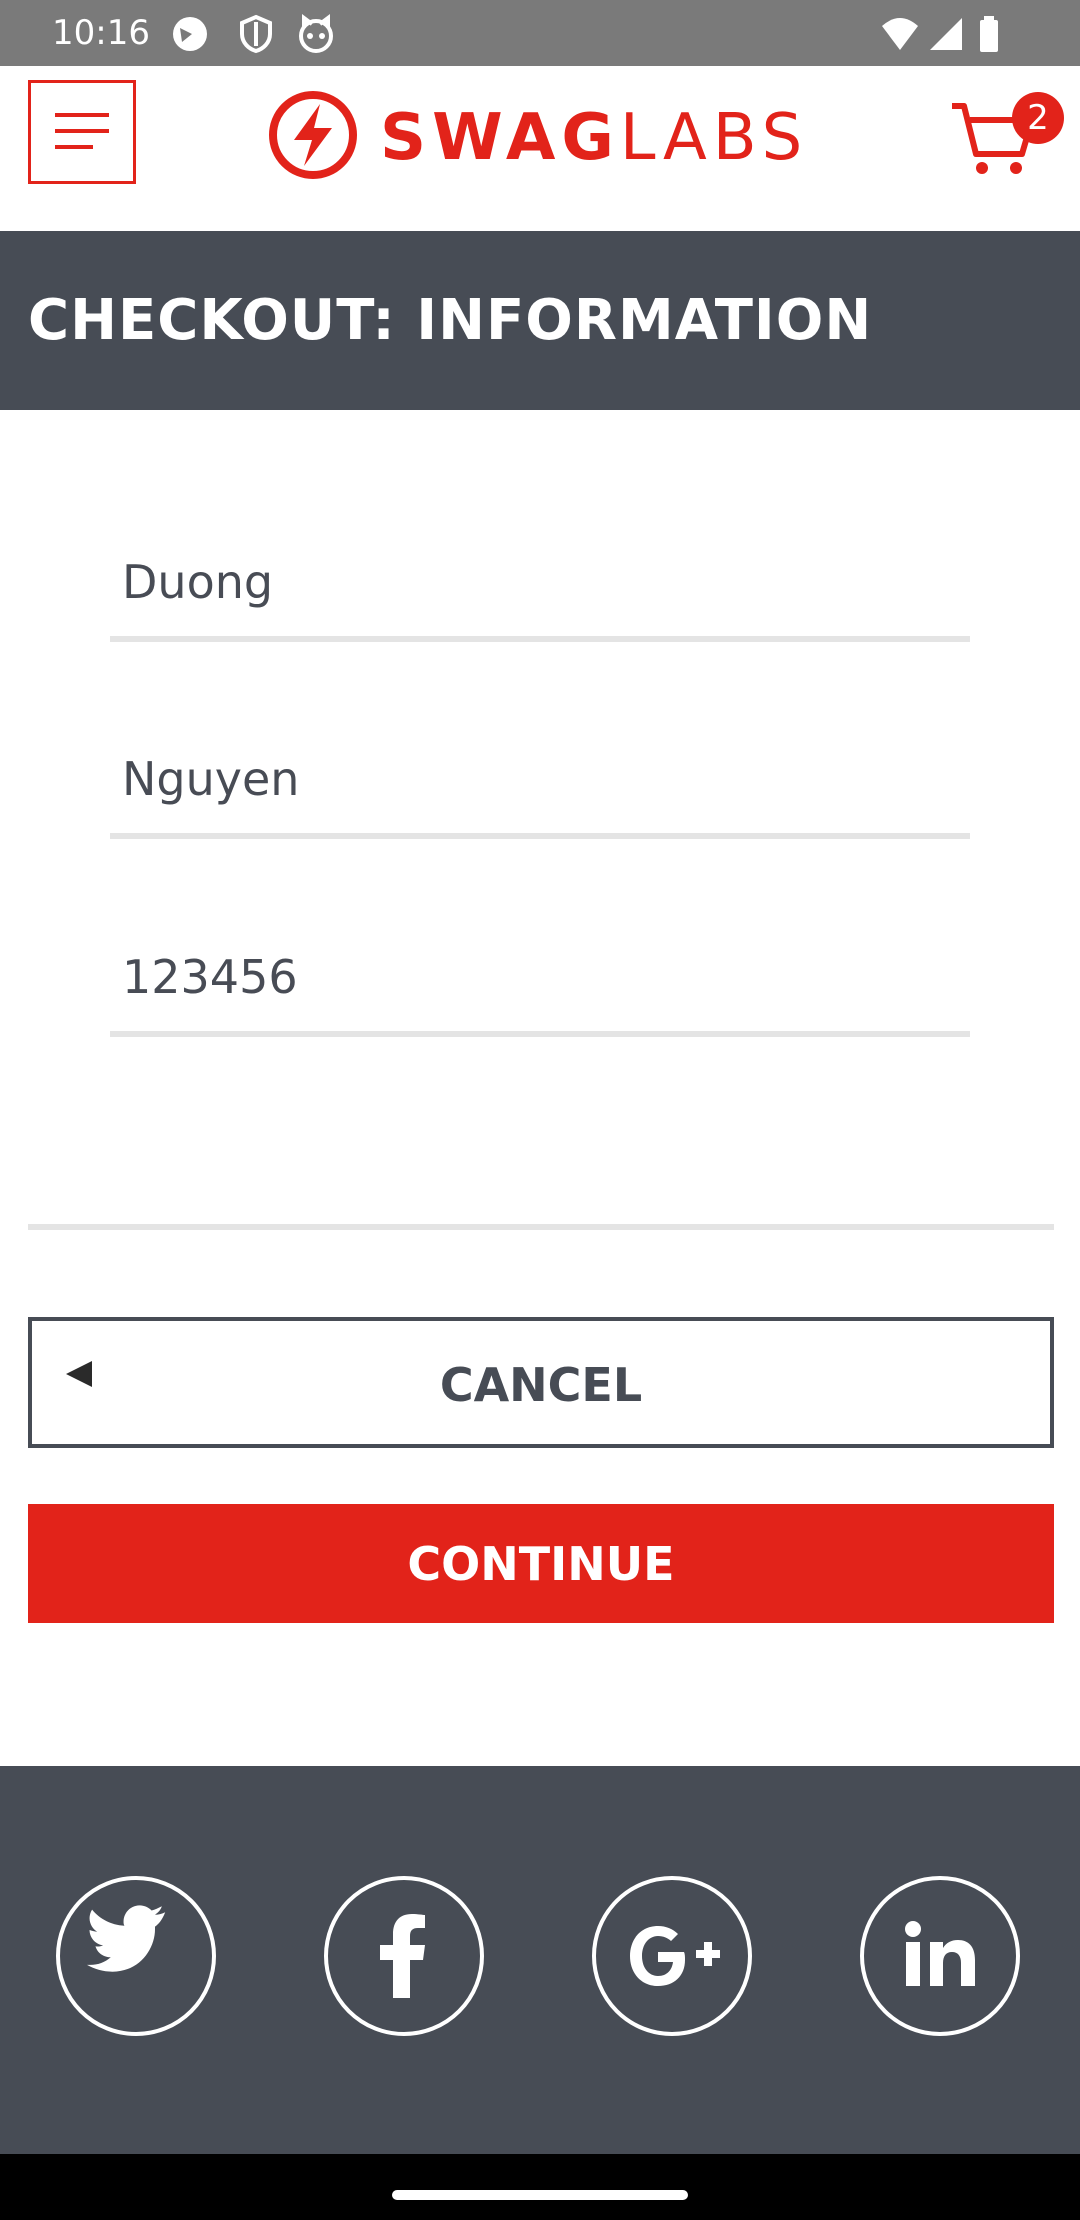 The image size is (1080, 2220). I want to click on facebook-icon, so click(402, 1956).